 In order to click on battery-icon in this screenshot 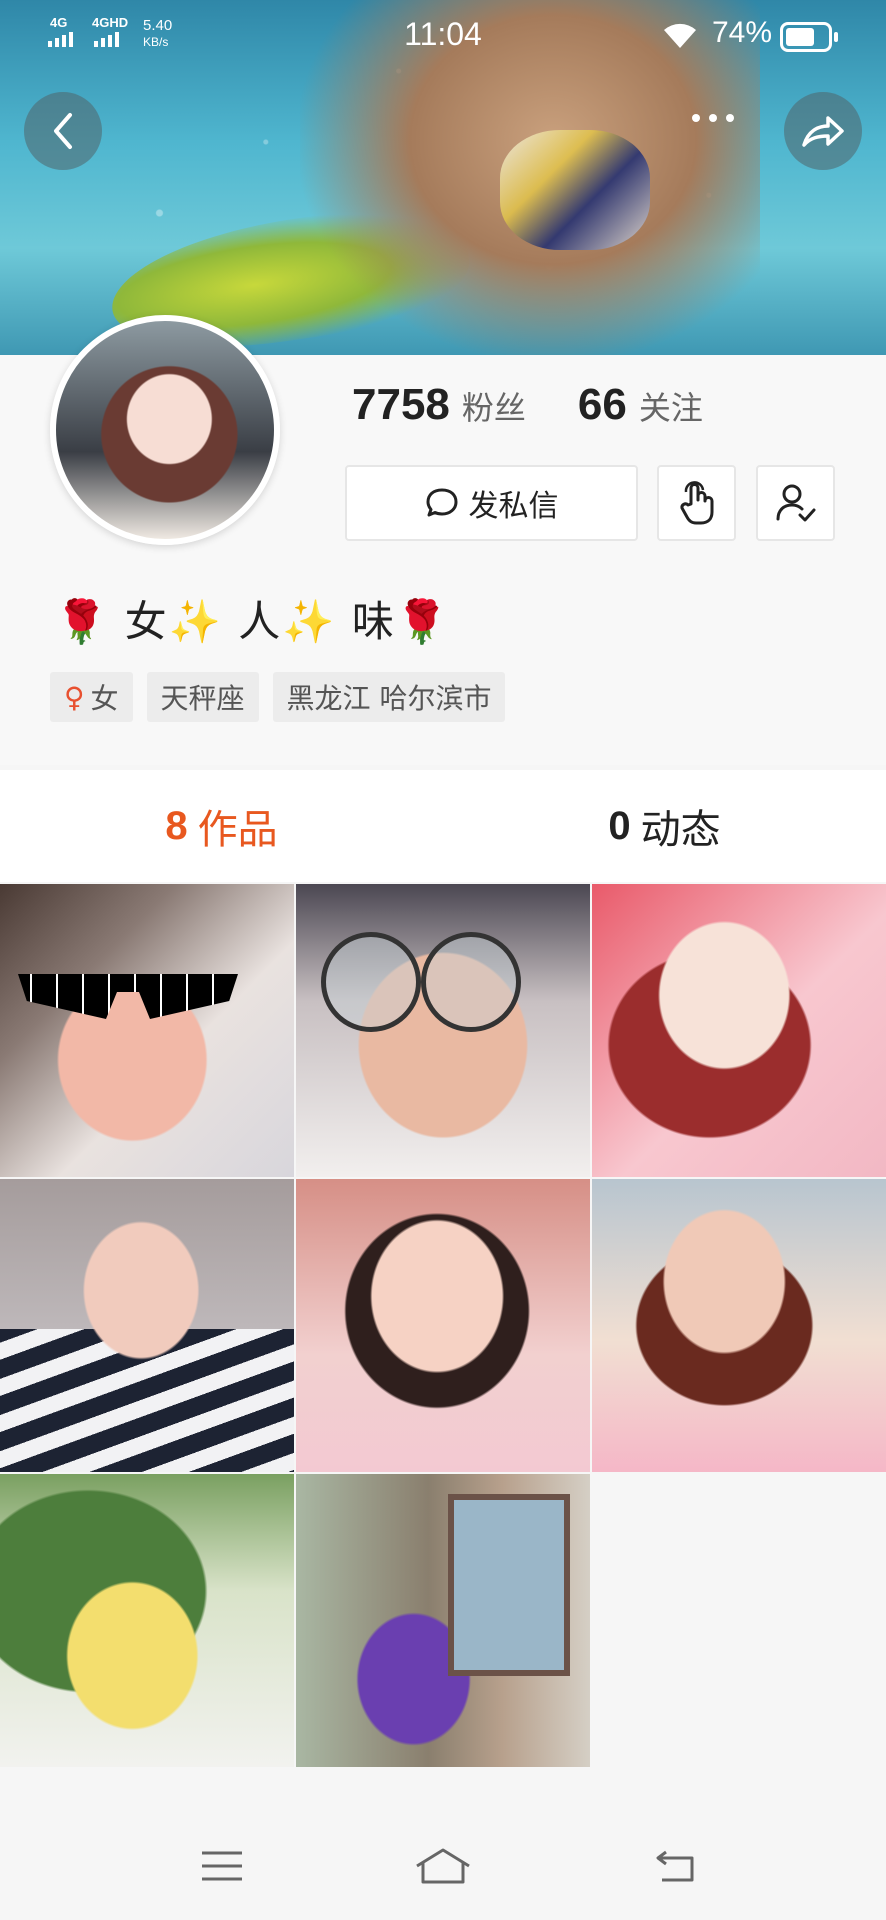, I will do `click(809, 37)`.